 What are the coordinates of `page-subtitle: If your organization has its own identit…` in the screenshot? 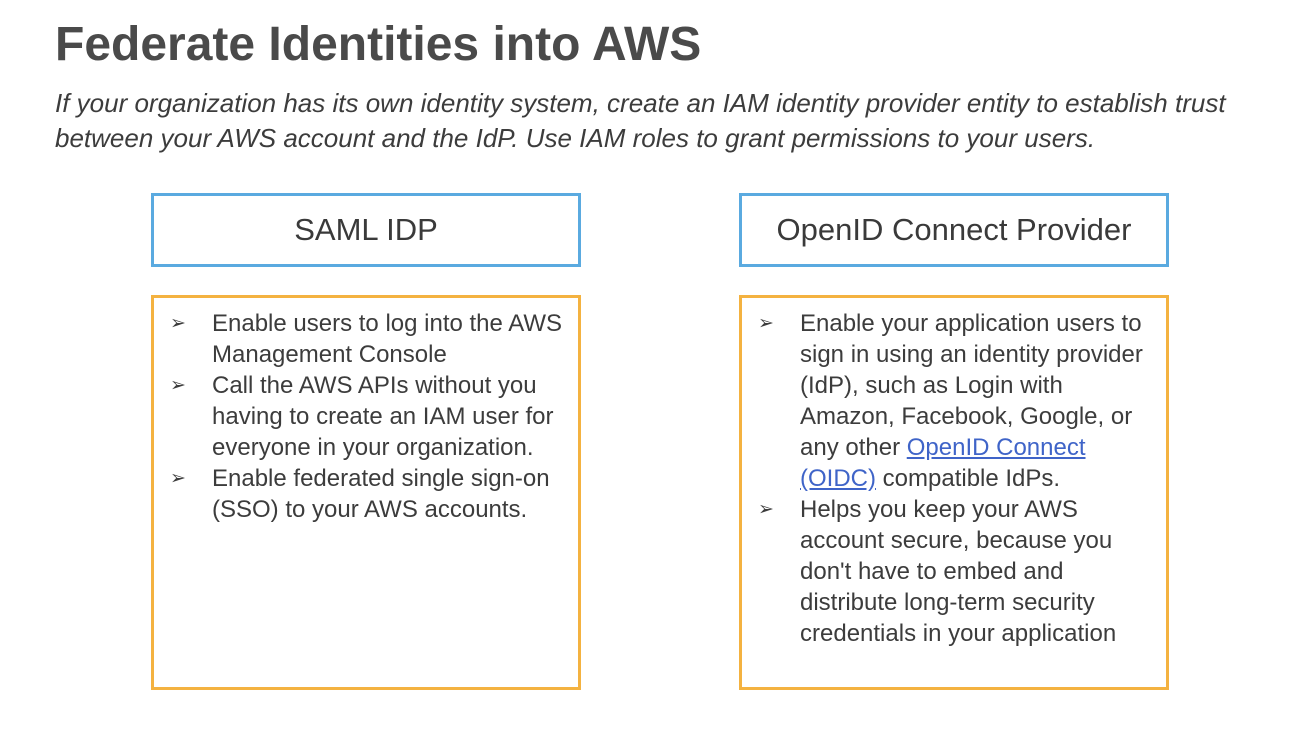 It's located at (640, 120).